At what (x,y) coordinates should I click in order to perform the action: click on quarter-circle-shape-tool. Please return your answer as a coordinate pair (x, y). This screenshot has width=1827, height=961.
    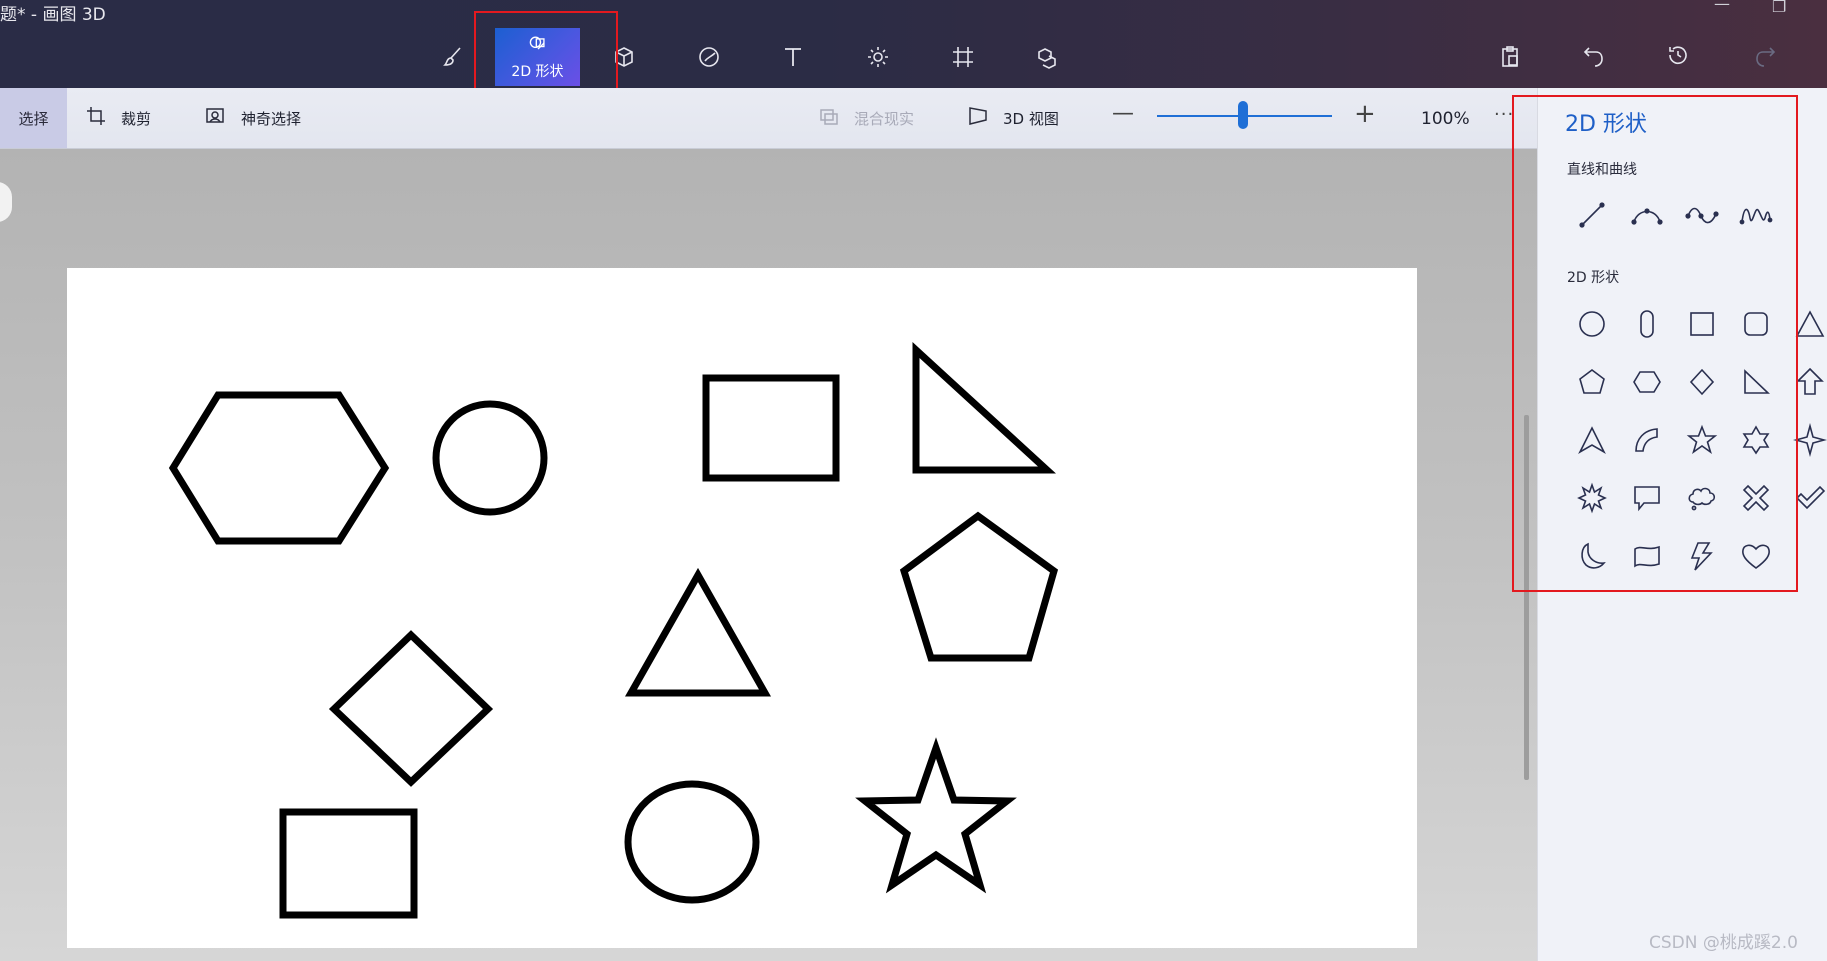
    Looking at the image, I should click on (1647, 442).